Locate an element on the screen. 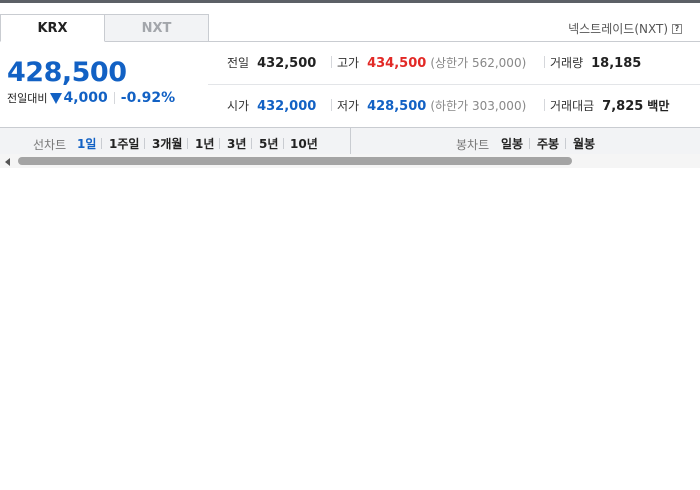  stats-row-divider is located at coordinates (454, 84).